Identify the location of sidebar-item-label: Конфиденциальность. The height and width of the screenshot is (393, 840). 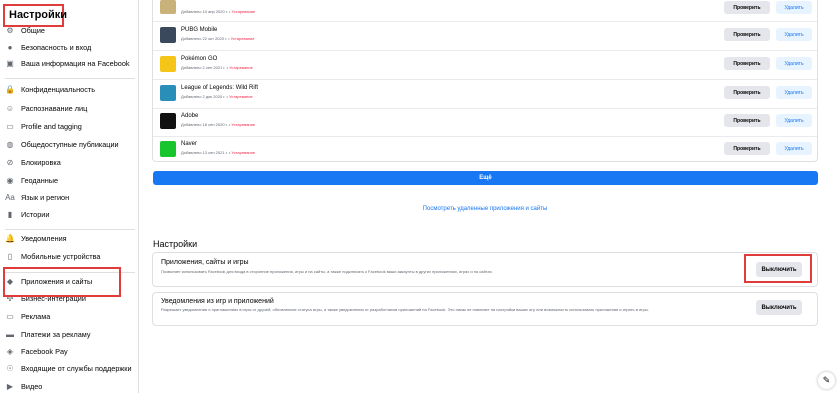
(58, 89).